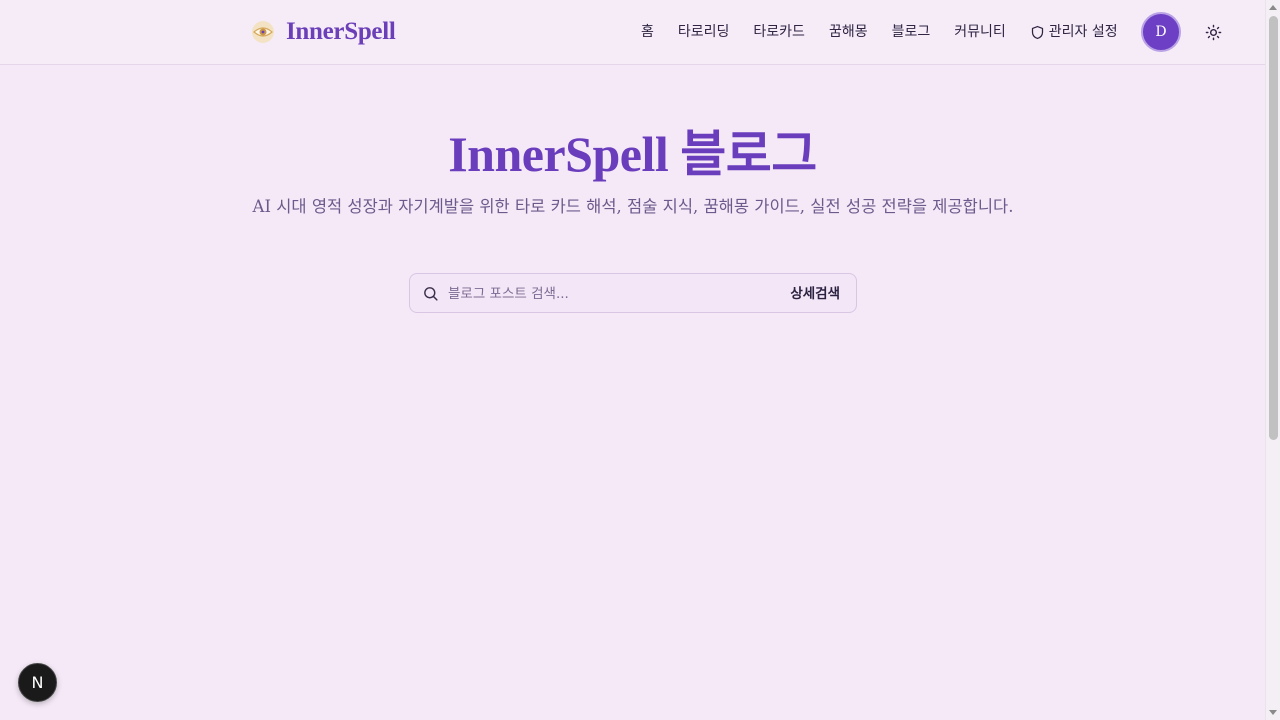 Image resolution: width=1280 pixels, height=720 pixels. I want to click on nav-item-dream-interpretation: 꿈해몽, so click(848, 32).